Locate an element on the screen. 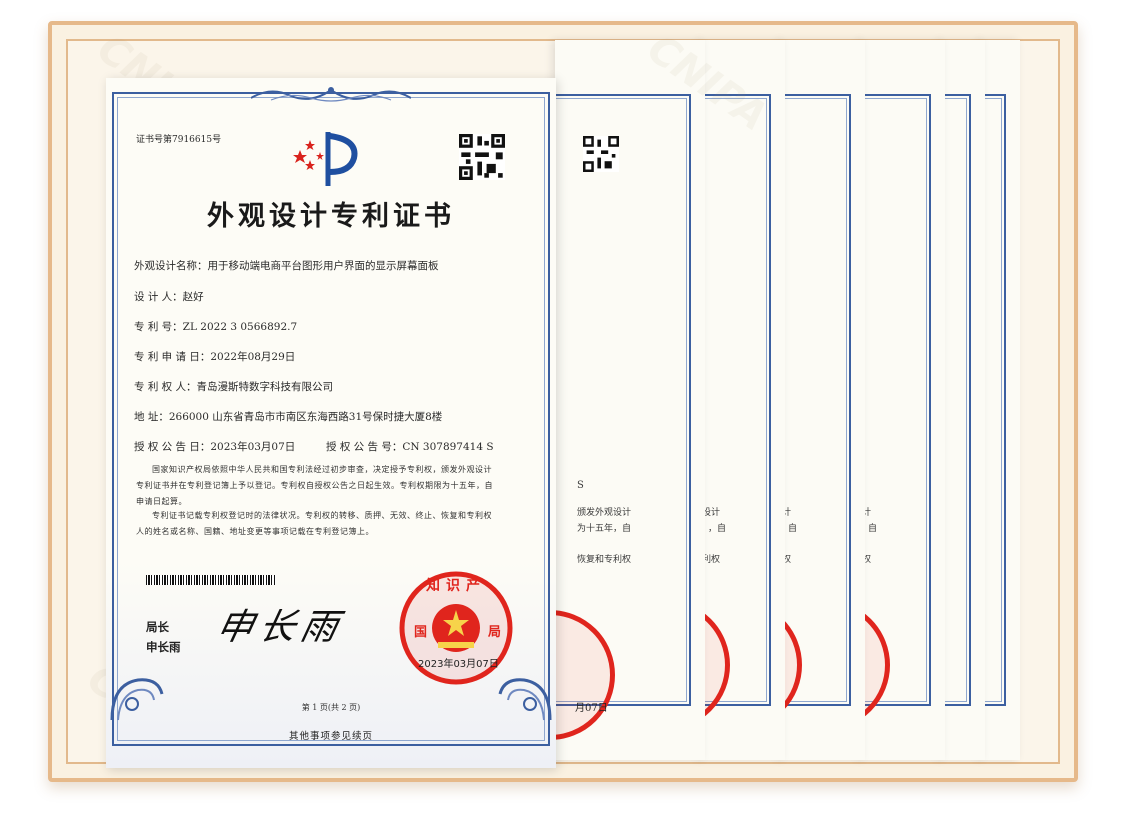 The height and width of the screenshot is (828, 1125). svg-text: 知识产 is located at coordinates (456, 585).